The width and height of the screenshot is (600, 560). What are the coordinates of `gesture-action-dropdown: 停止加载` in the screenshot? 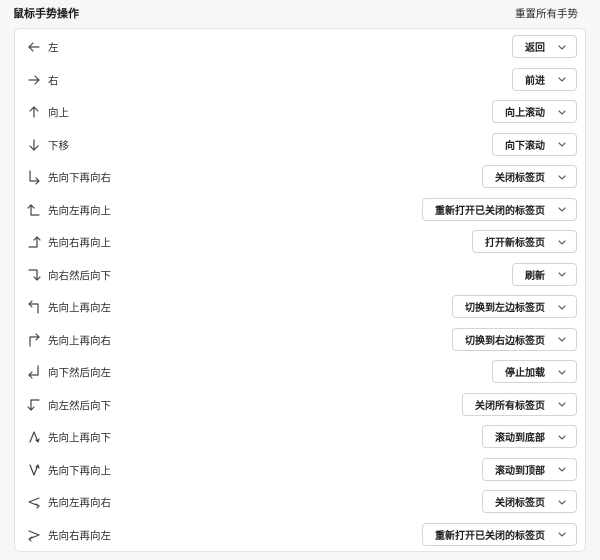 It's located at (534, 371).